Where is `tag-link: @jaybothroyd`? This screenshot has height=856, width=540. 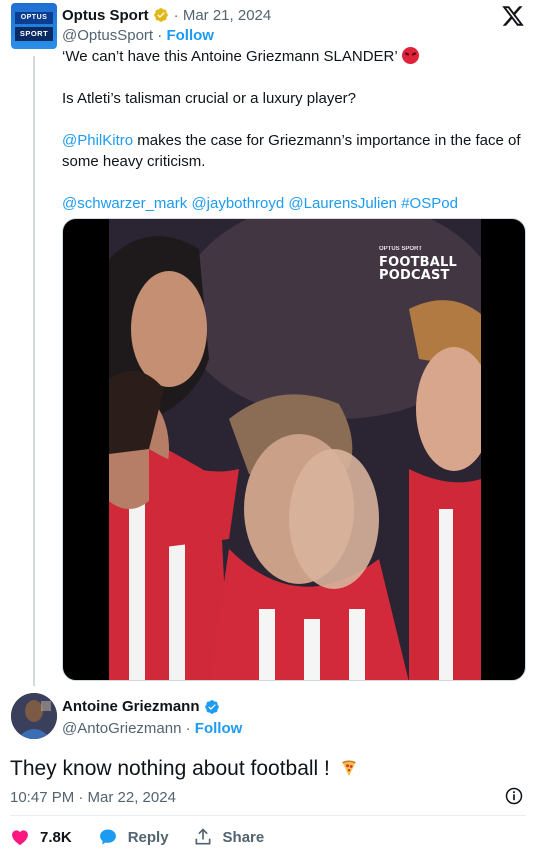
tag-link: @jaybothroyd is located at coordinates (237, 203).